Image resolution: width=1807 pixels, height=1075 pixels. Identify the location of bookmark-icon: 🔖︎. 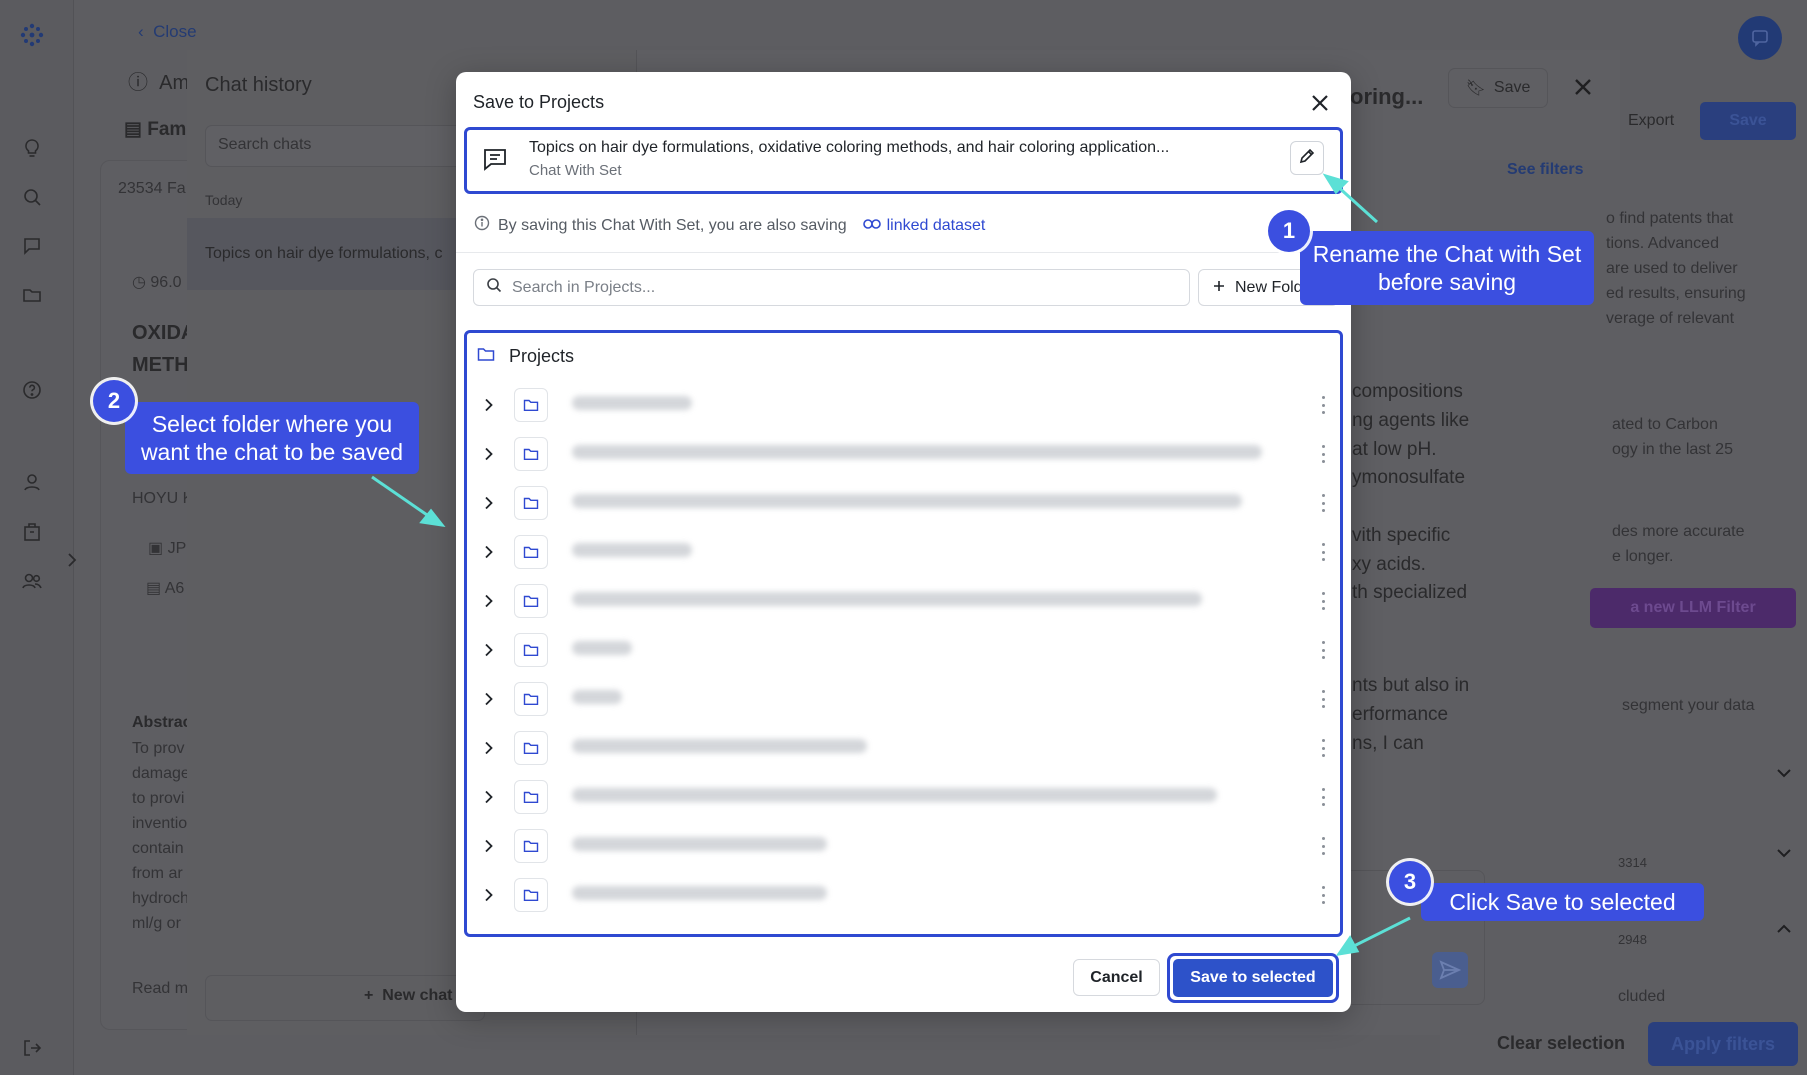
(1475, 88).